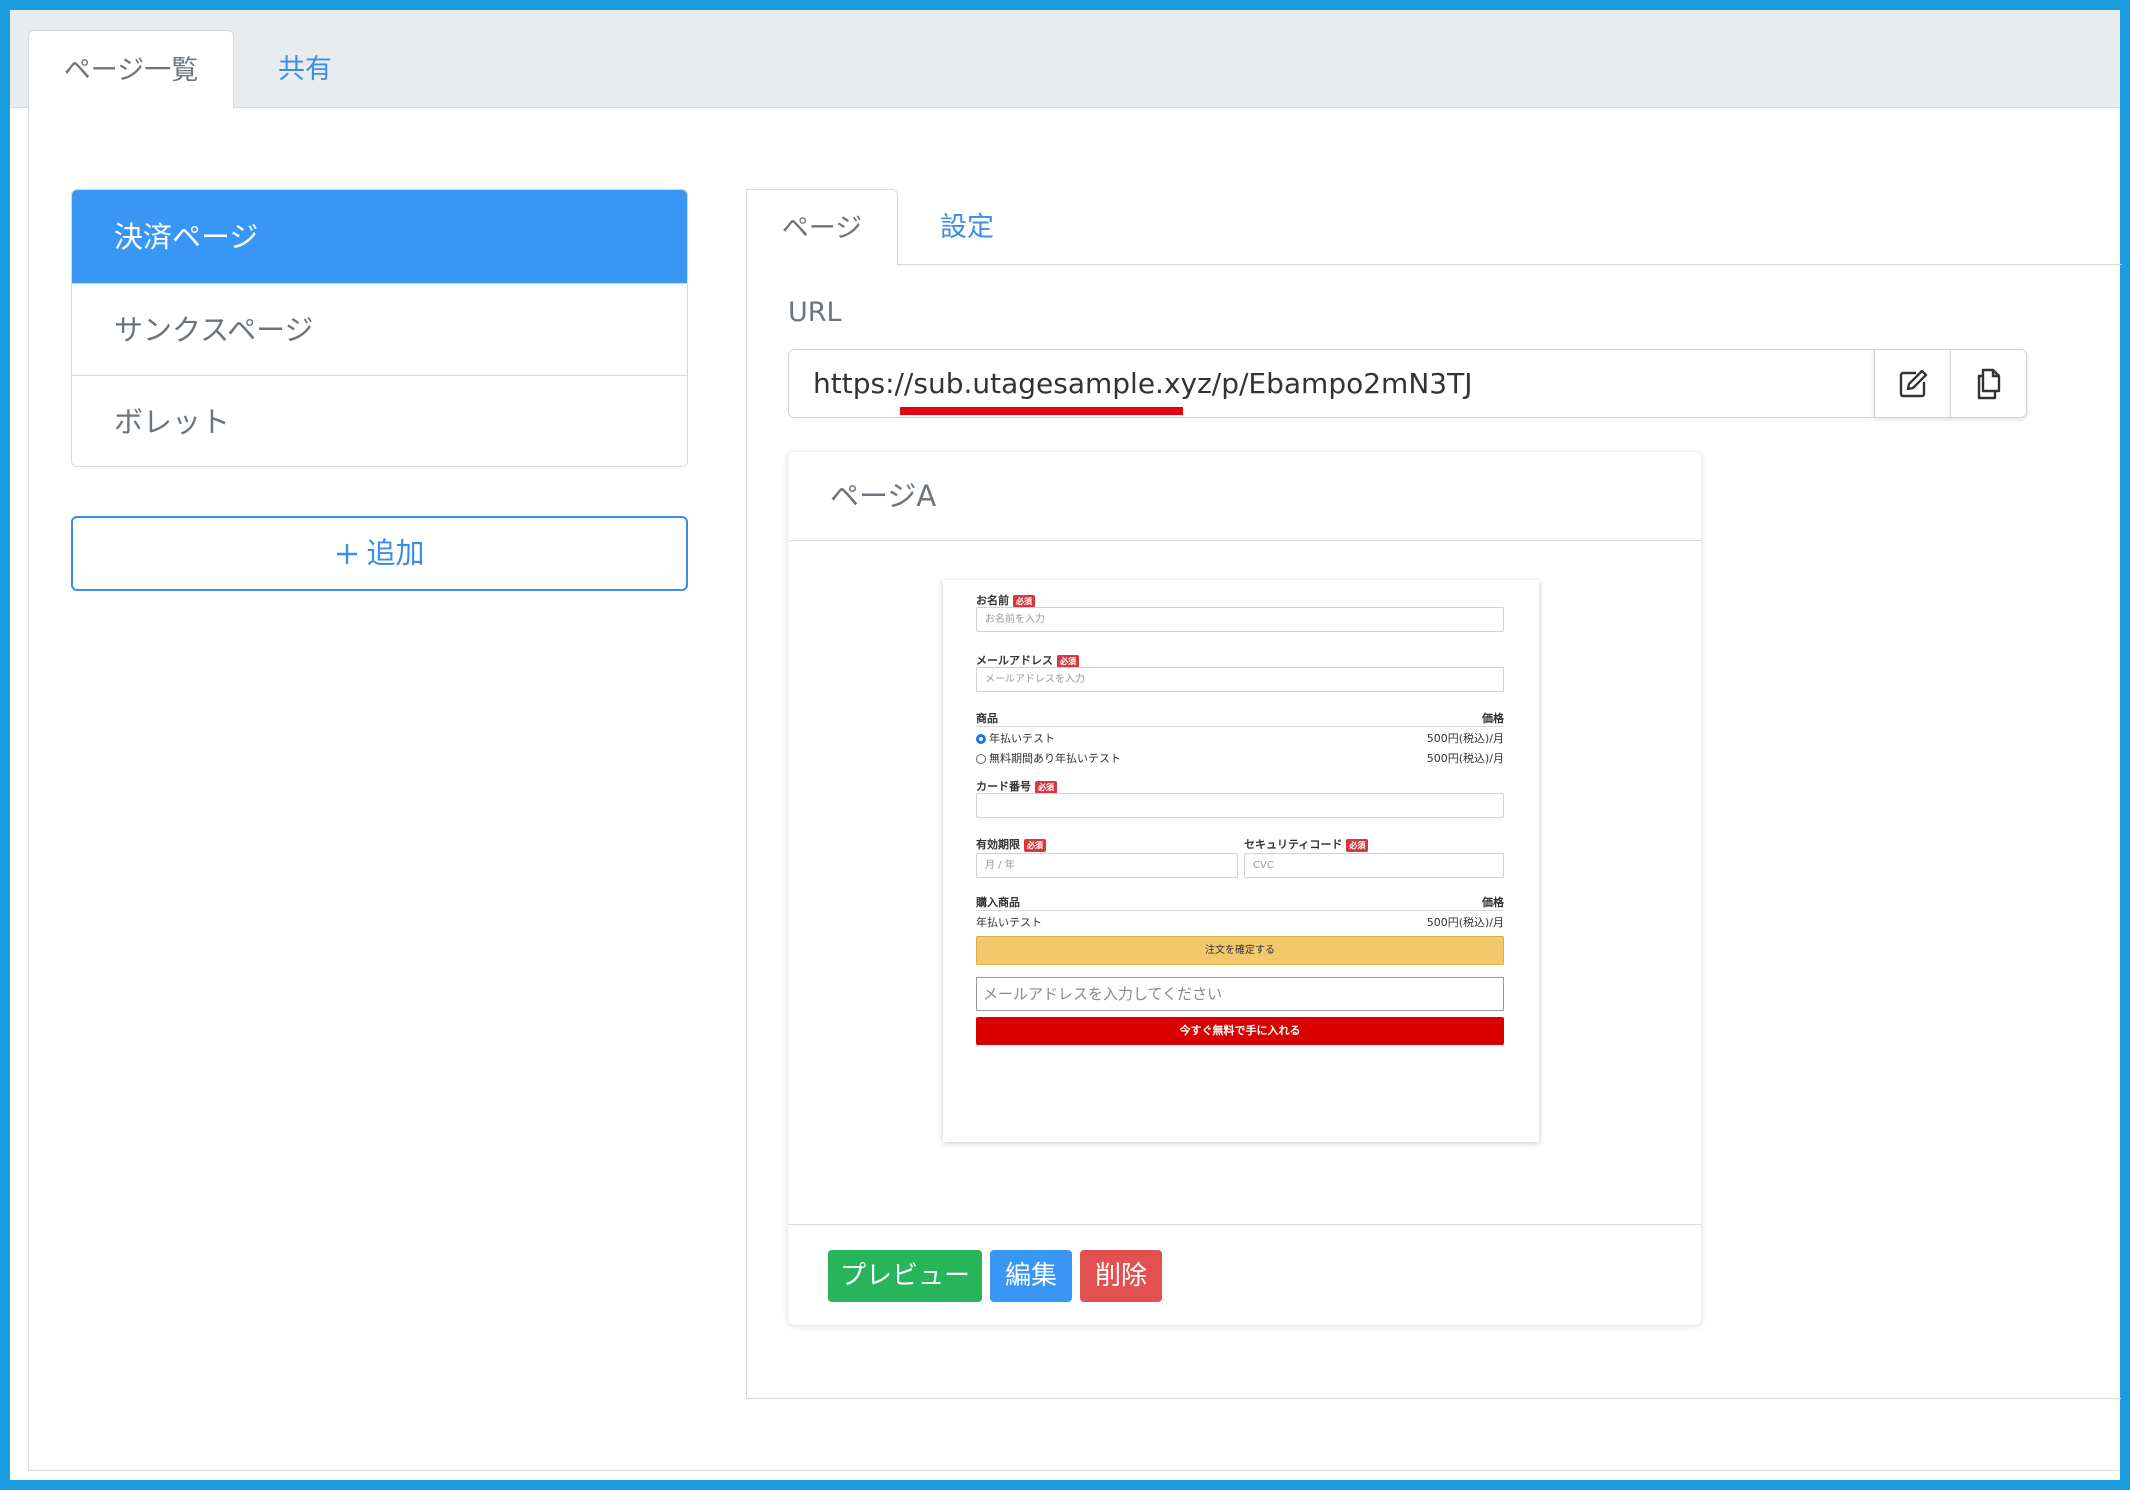 The width and height of the screenshot is (2130, 1490). I want to click on top-tab-bar: ページ一覧 共有, so click(1065, 59).